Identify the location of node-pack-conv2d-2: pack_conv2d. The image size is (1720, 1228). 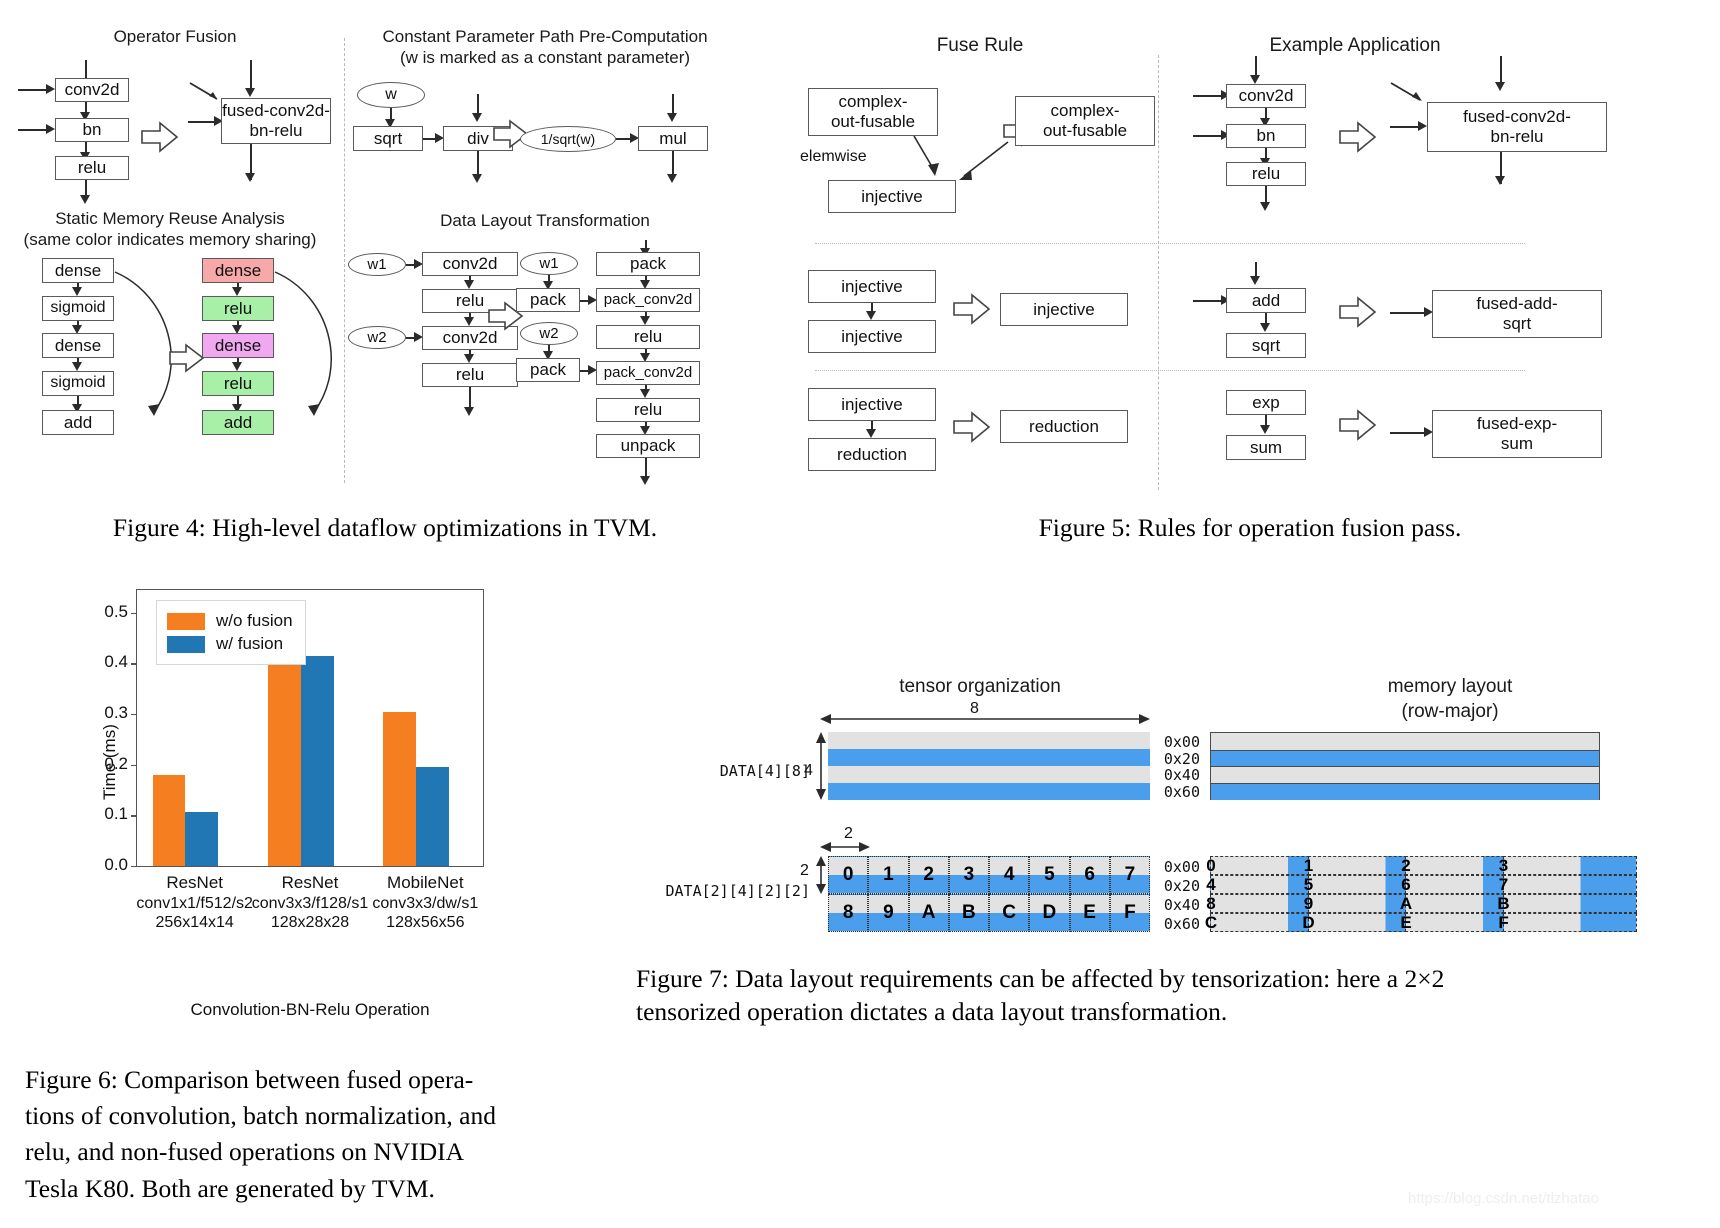
(648, 373).